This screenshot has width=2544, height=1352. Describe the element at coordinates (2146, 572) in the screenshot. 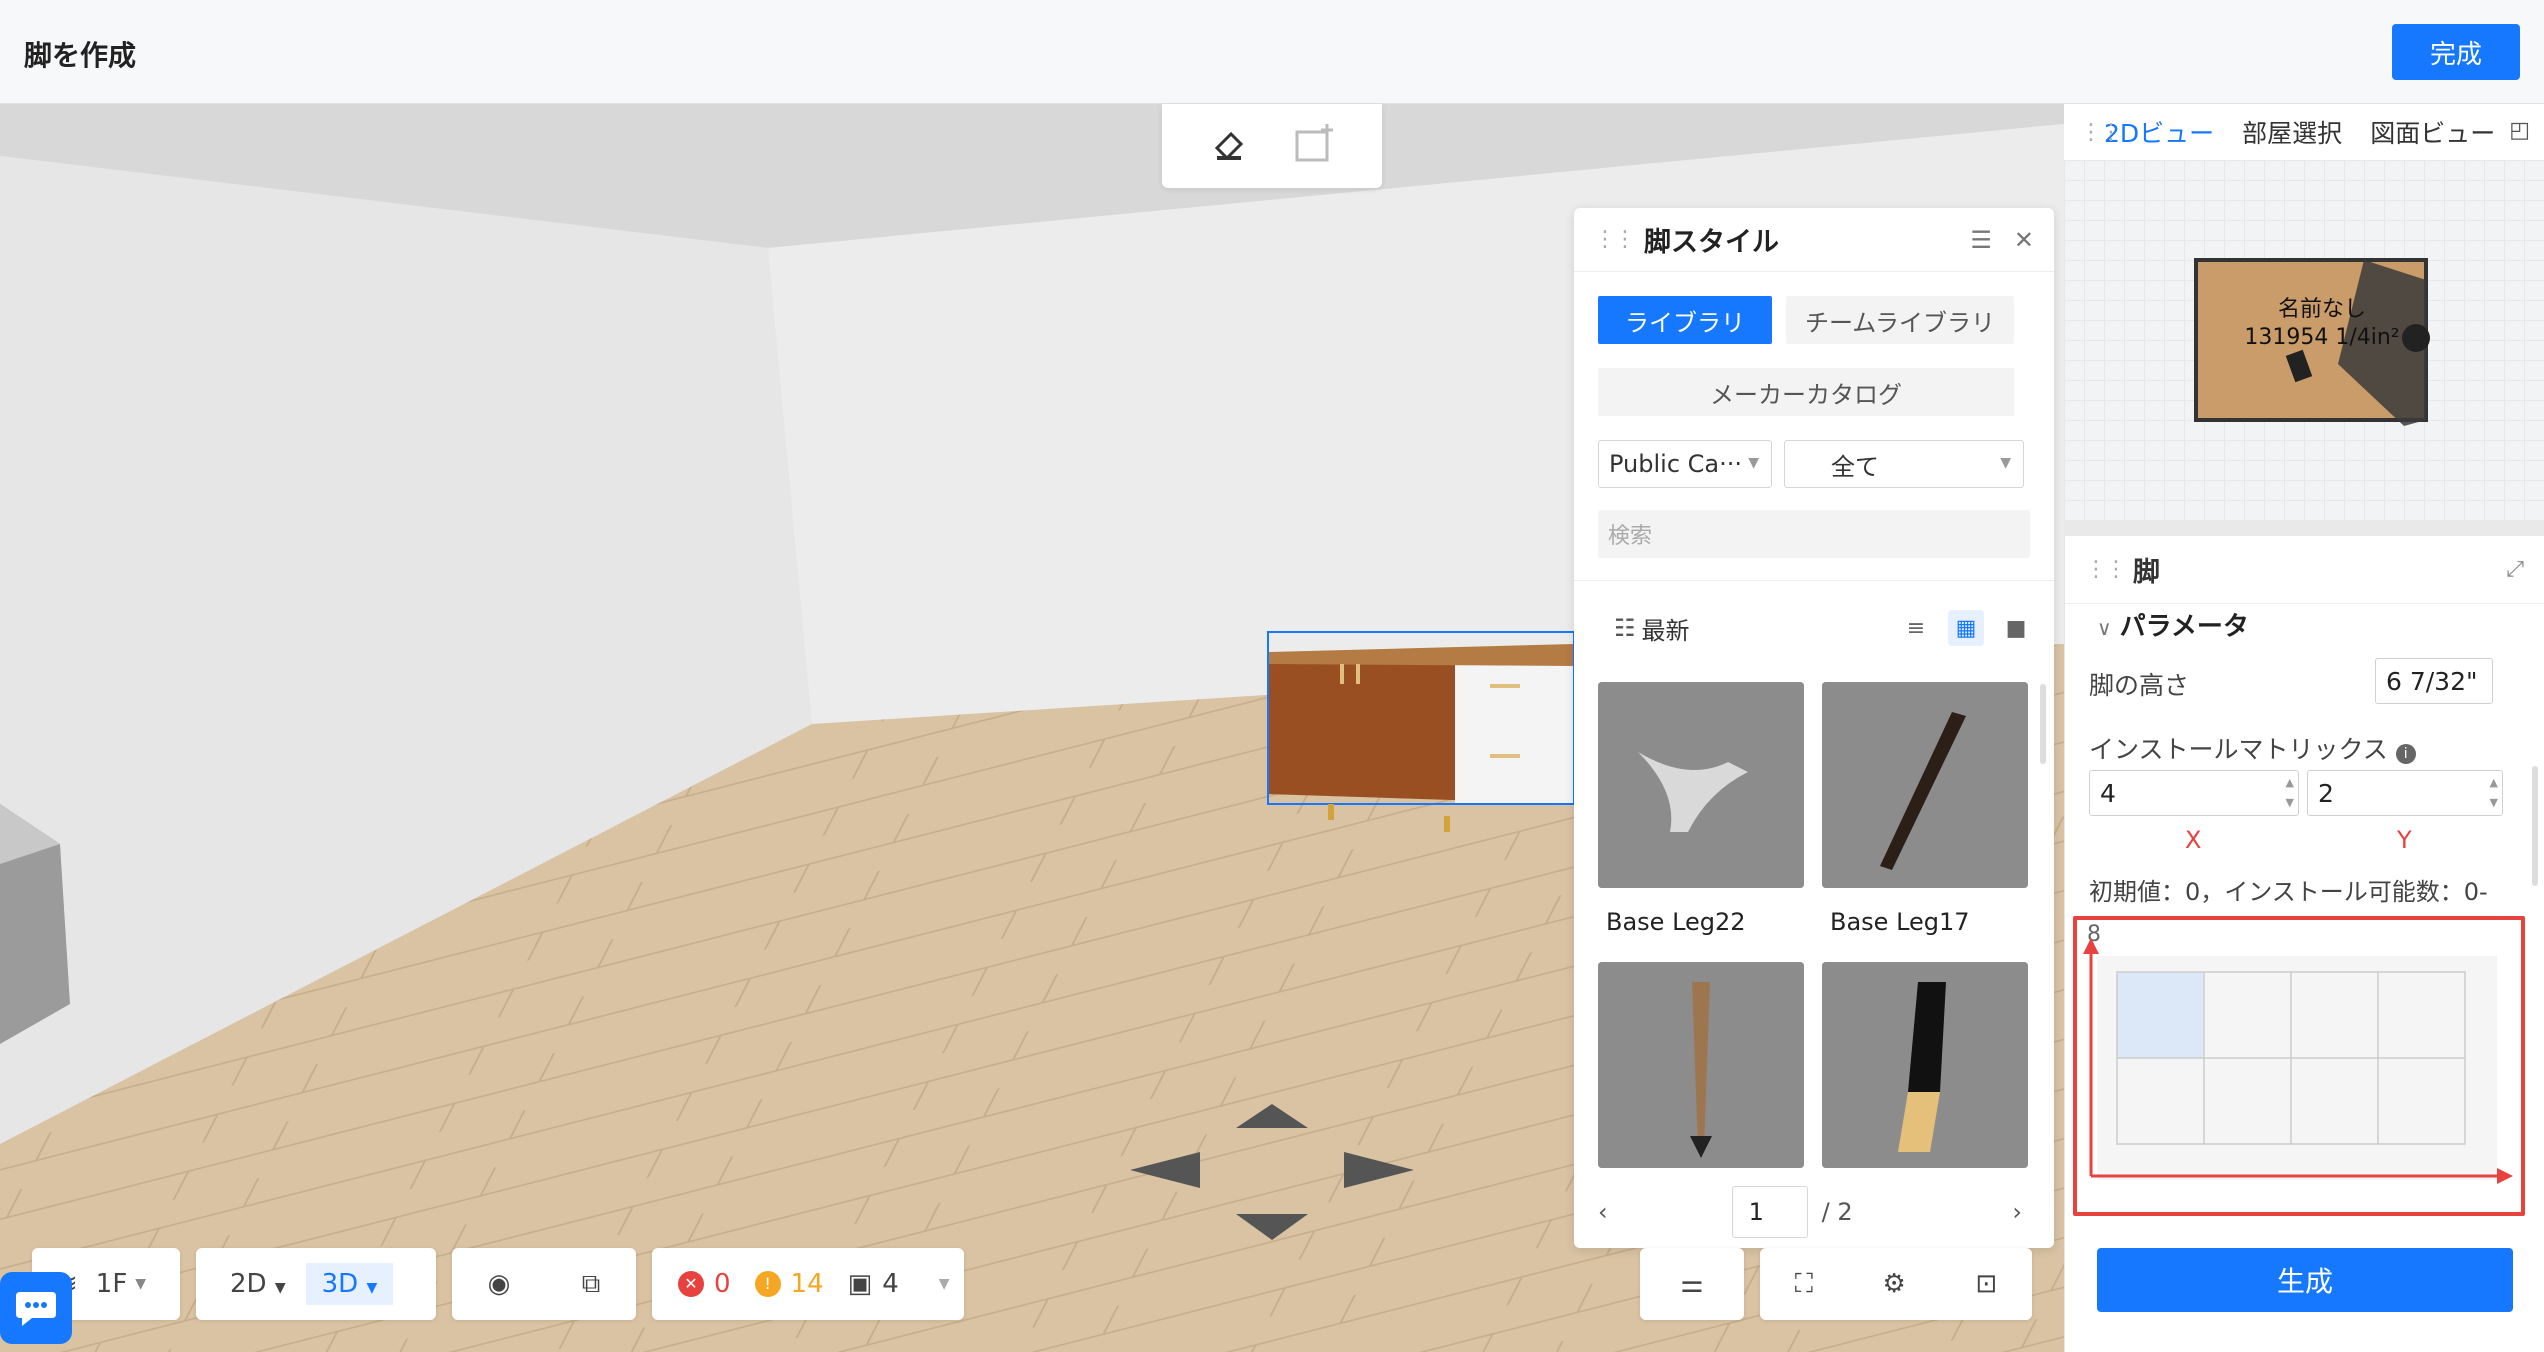

I see `leg-parameter-title: 脚` at that location.